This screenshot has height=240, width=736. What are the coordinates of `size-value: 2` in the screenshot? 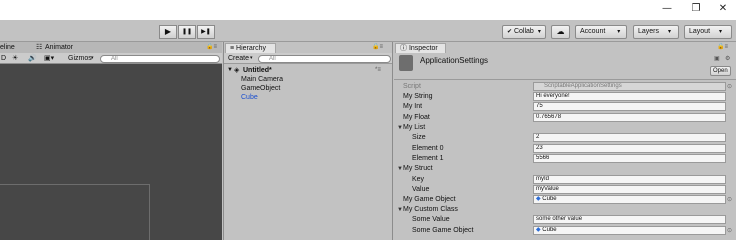 It's located at (538, 137).